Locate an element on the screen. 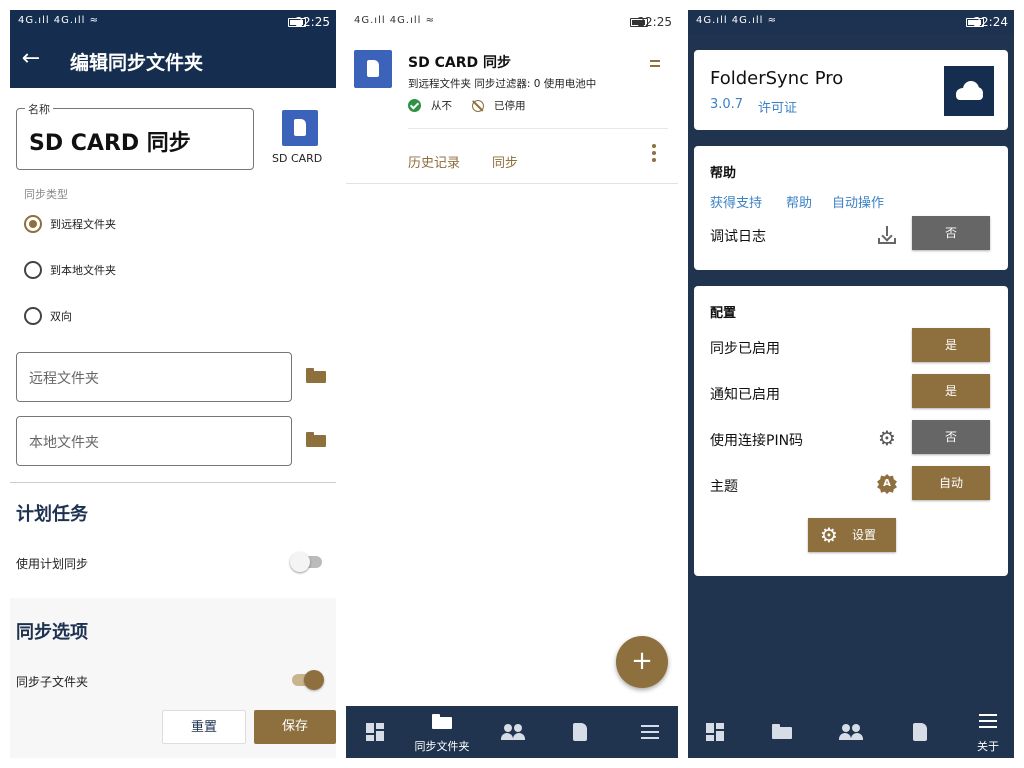 Image resolution: width=1024 pixels, height=768 pixels. theme-button: 自动 is located at coordinates (951, 483).